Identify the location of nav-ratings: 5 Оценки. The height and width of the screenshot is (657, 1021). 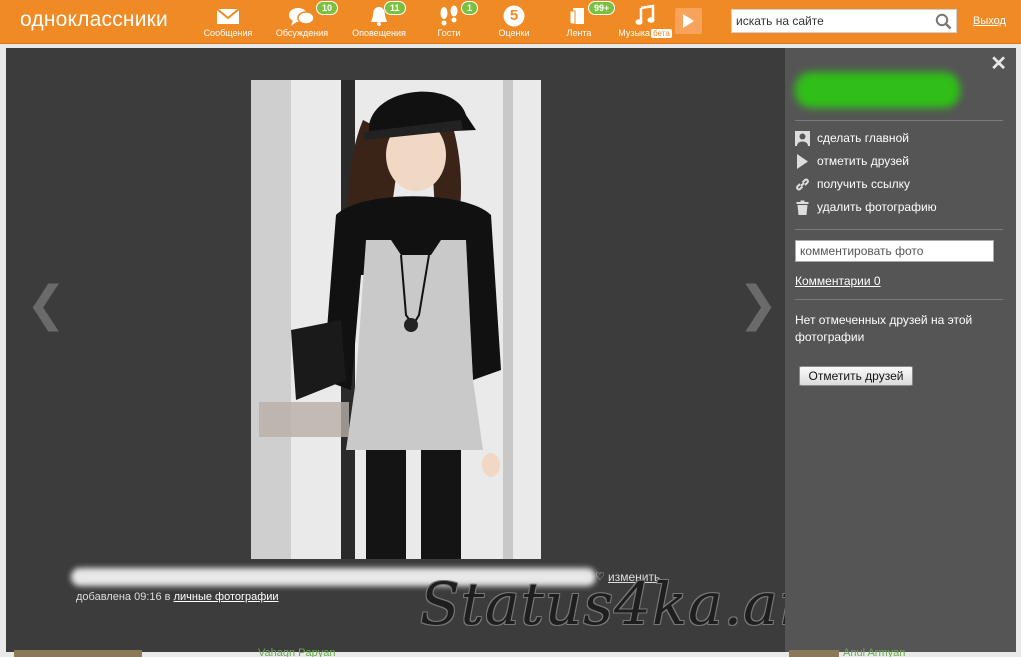
(514, 23).